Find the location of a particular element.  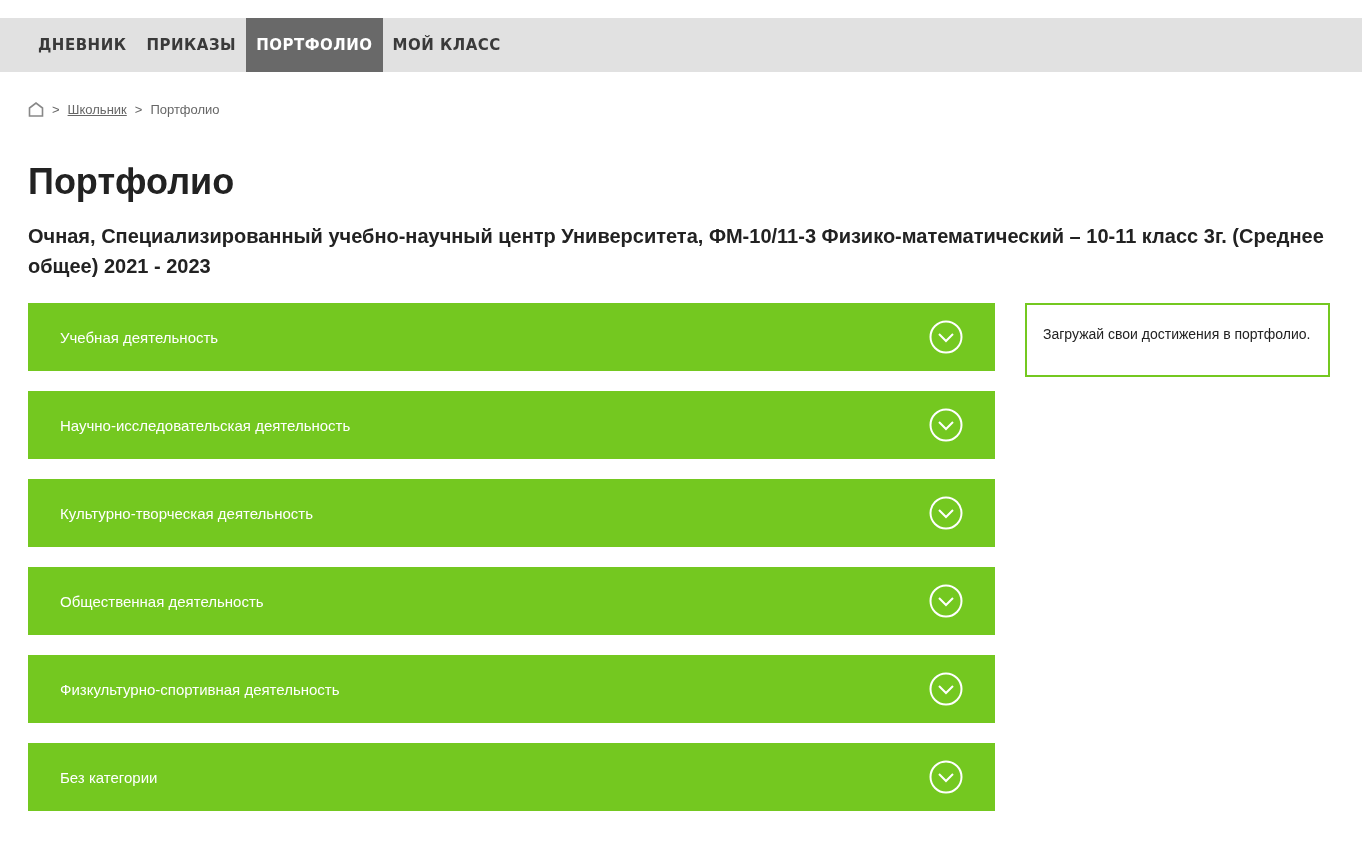

accordion-header: Общественная деятельность is located at coordinates (511, 601).